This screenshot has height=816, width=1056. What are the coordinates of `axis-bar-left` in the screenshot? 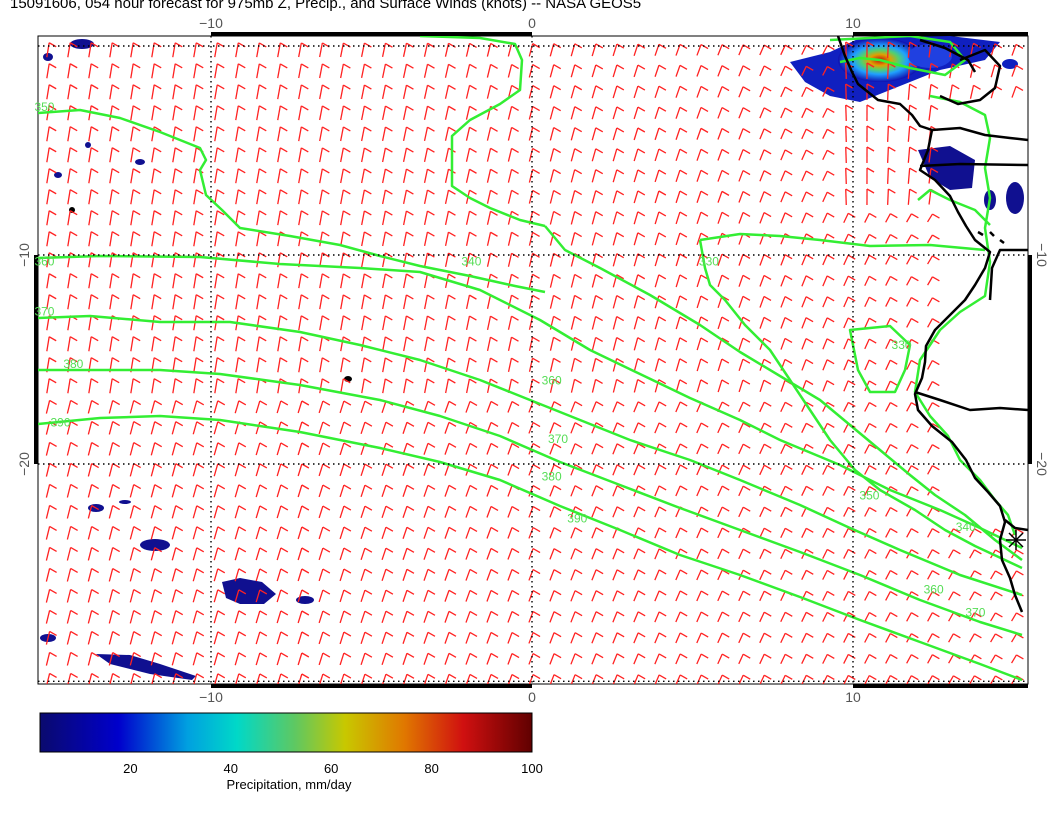 It's located at (36, 359).